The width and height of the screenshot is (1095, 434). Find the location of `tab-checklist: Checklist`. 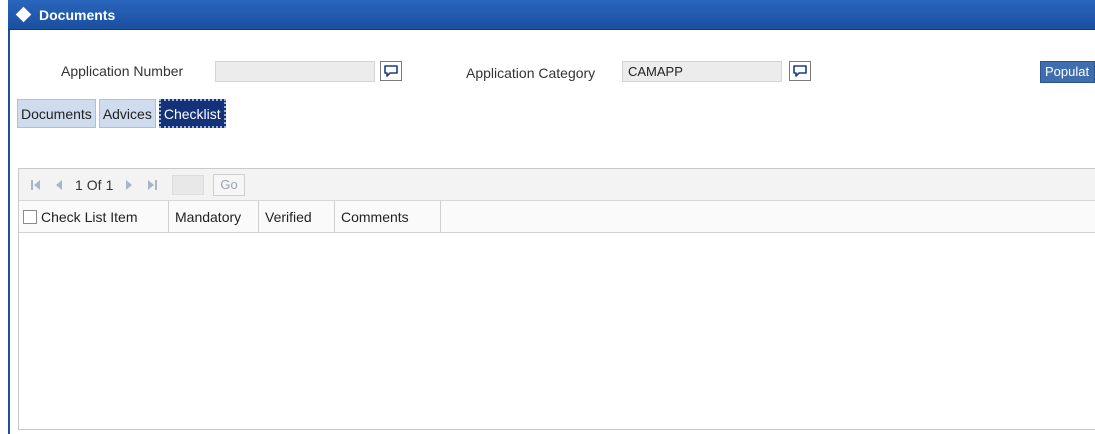

tab-checklist: Checklist is located at coordinates (192, 113).